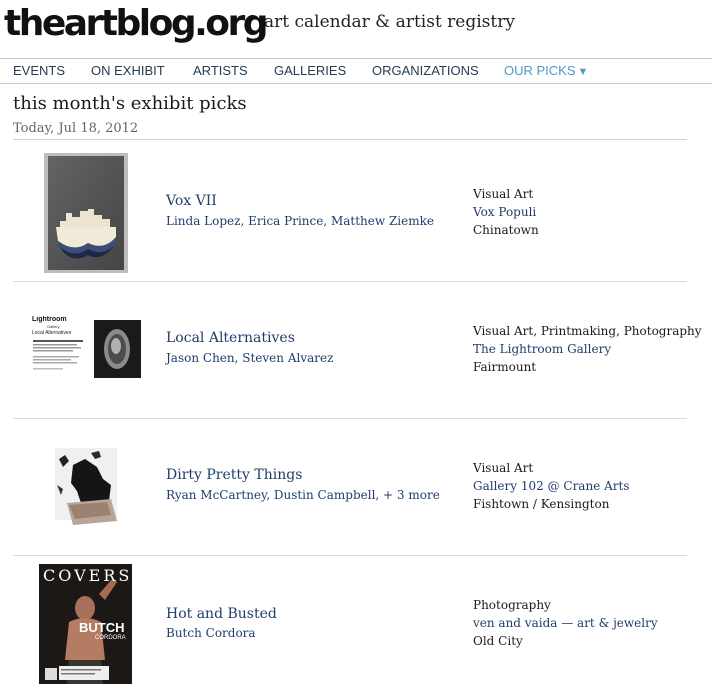 Image resolution: width=712 pixels, height=695 pixels. Describe the element at coordinates (110, 638) in the screenshot. I see `thumbnail-cover-subname: CORDORA` at that location.